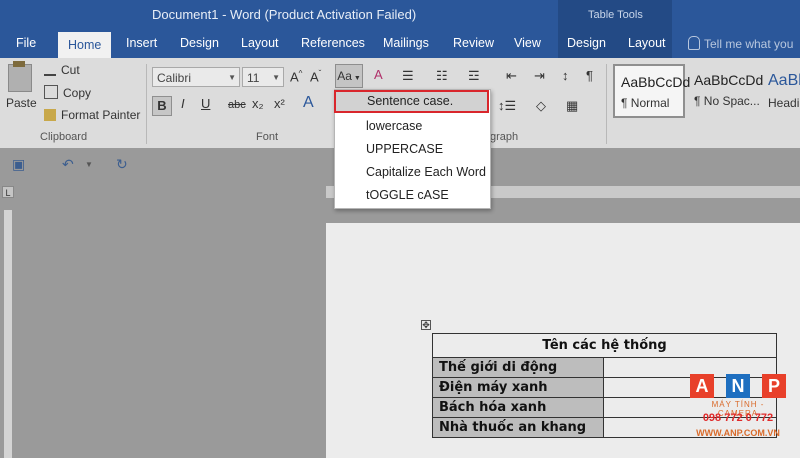  Describe the element at coordinates (260, 43) in the screenshot. I see `tab-layout: Layout` at that location.